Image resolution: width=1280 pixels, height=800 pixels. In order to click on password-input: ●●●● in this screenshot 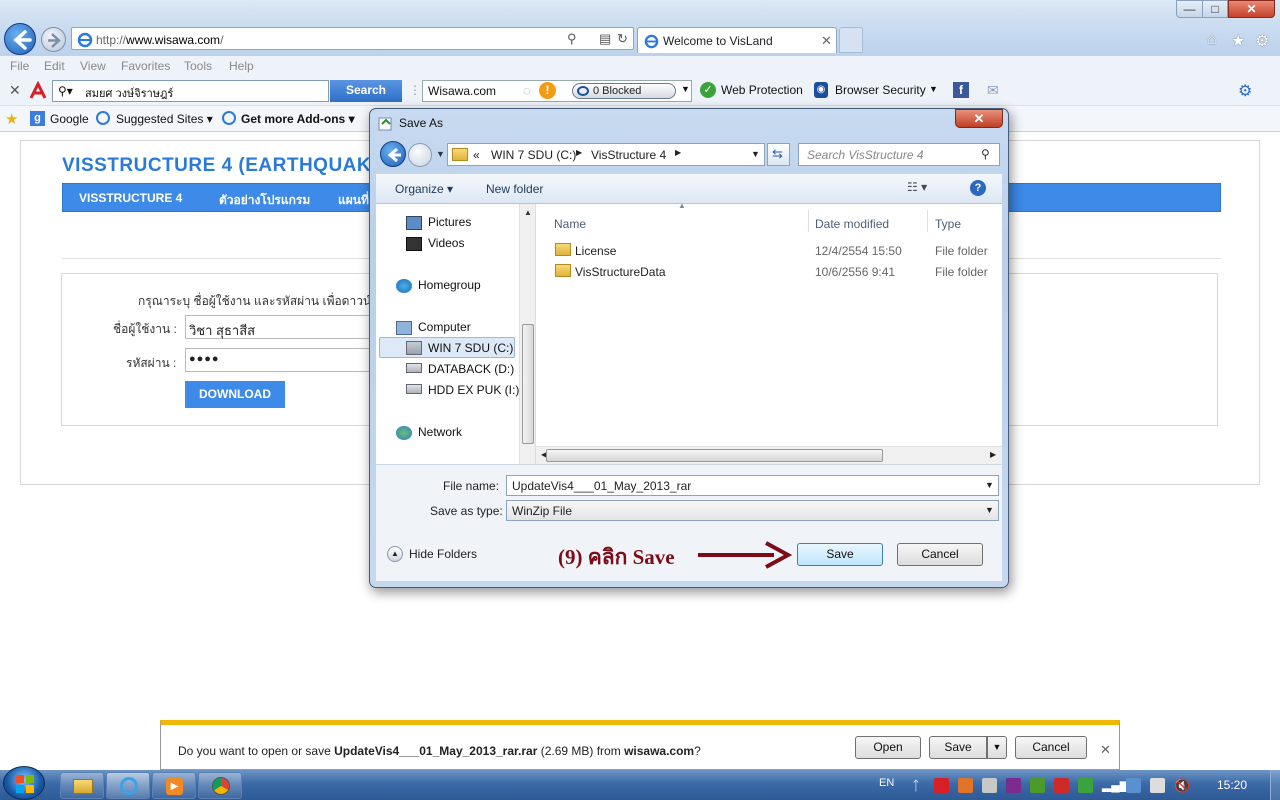, I will do `click(285, 360)`.